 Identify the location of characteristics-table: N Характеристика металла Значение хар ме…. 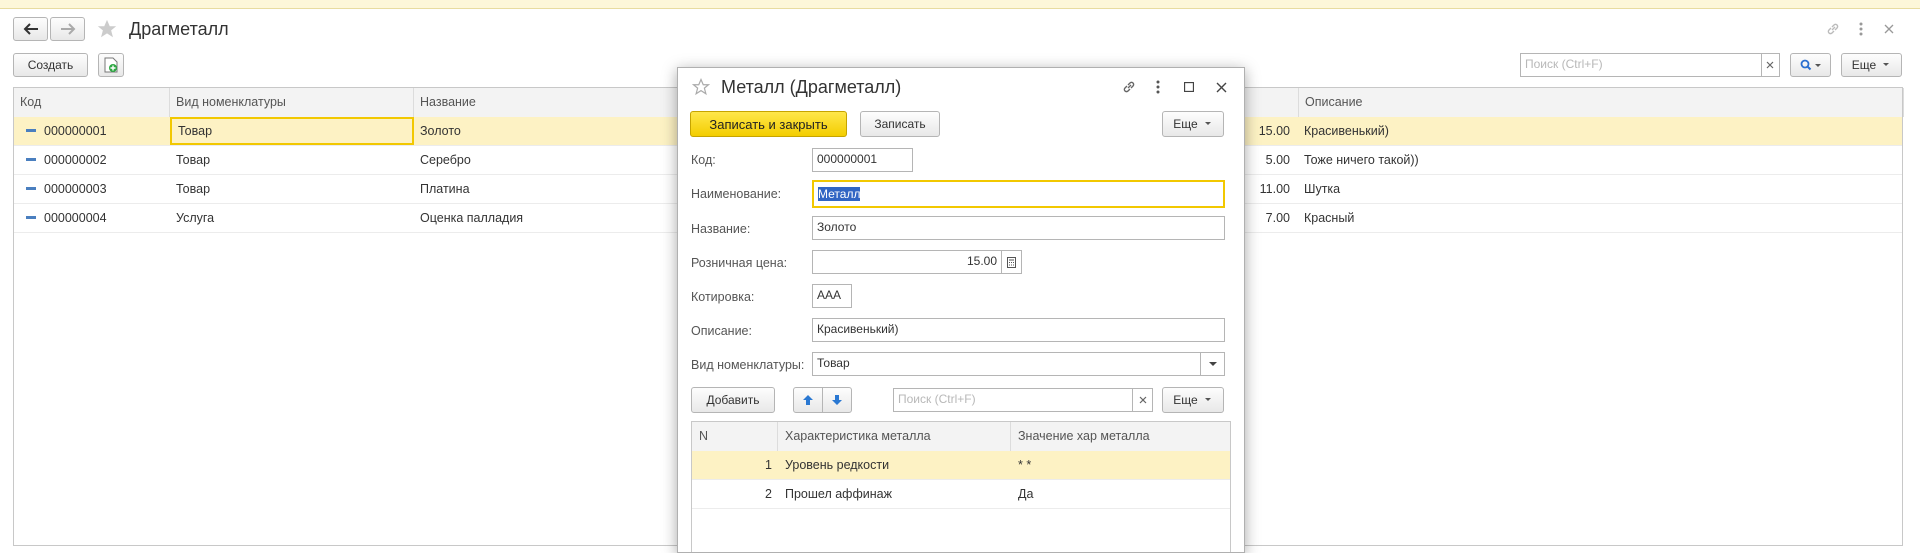
(961, 486).